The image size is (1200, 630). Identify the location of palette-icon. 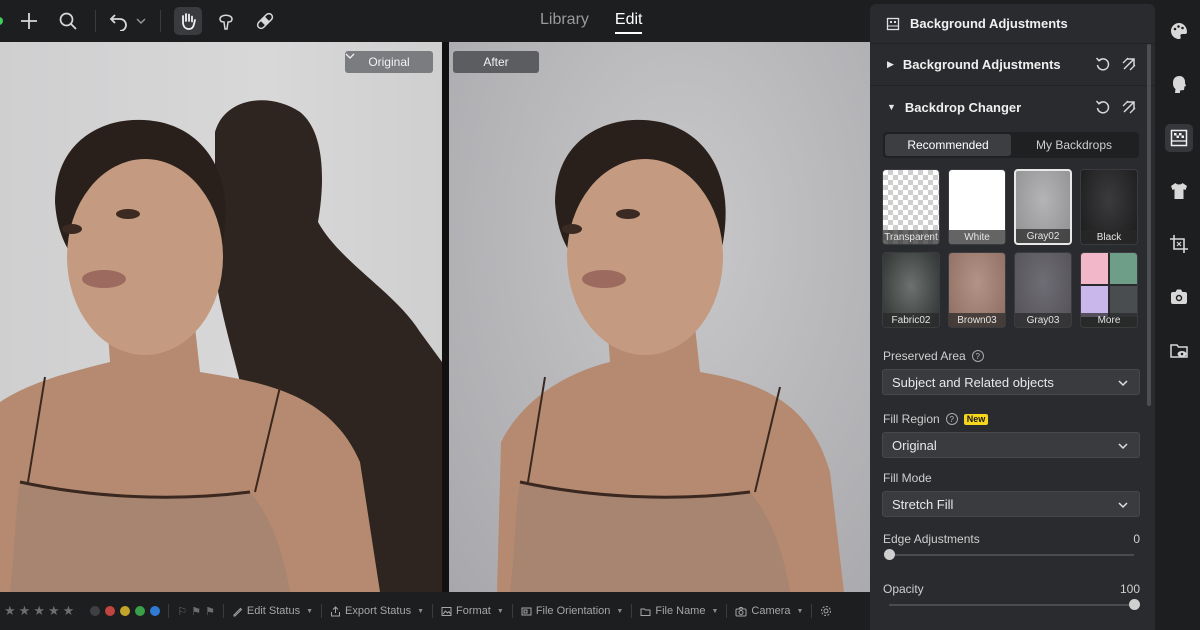
(1179, 31).